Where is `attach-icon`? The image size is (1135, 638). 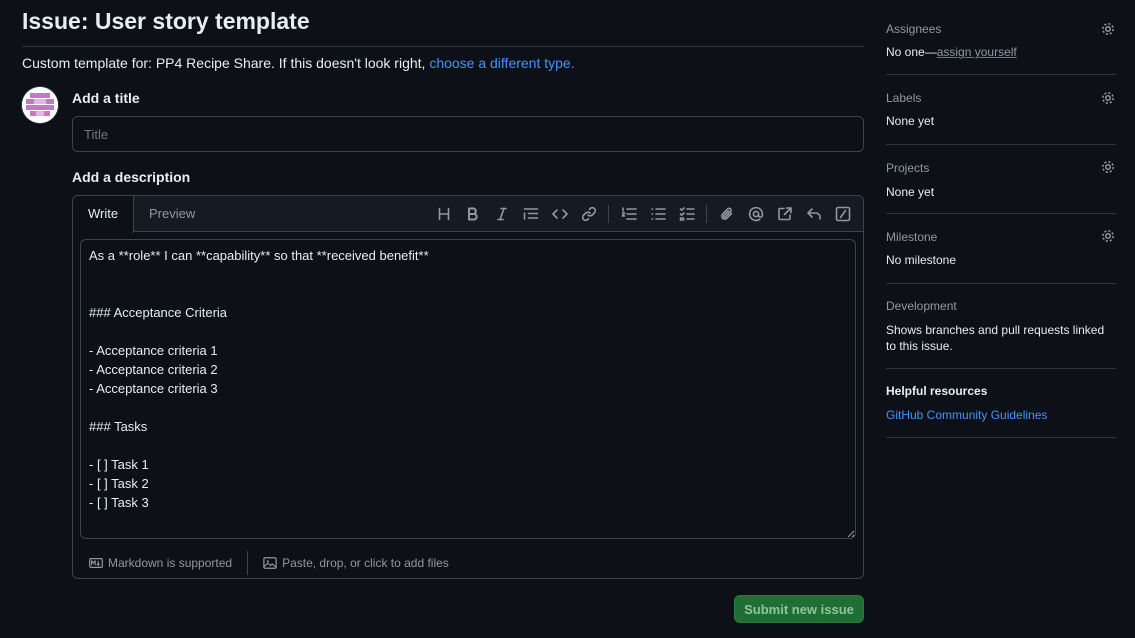
attach-icon is located at coordinates (726, 214).